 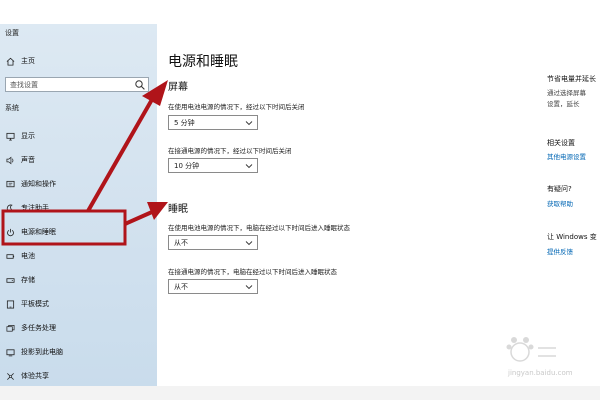 What do you see at coordinates (184, 122) in the screenshot?
I see `select-value: 5 分钟` at bounding box center [184, 122].